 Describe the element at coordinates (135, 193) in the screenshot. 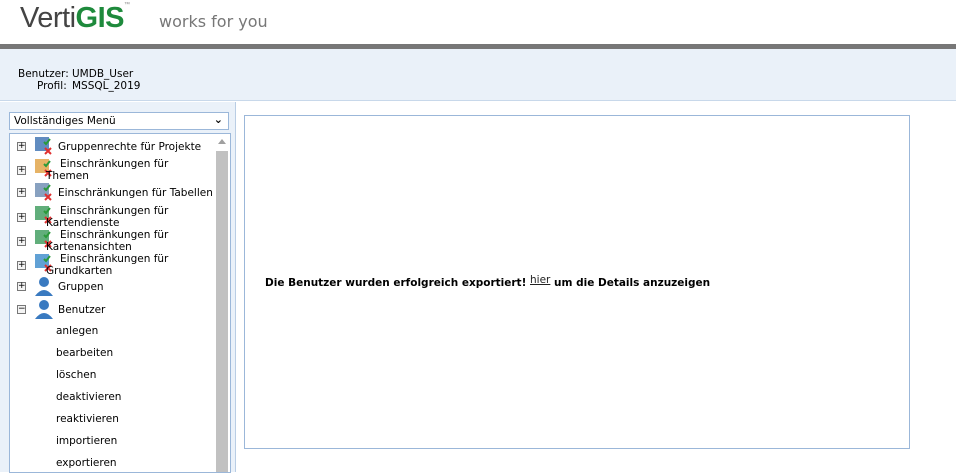

I see `tree-node-label: Einschränkungen für Tabellen` at that location.